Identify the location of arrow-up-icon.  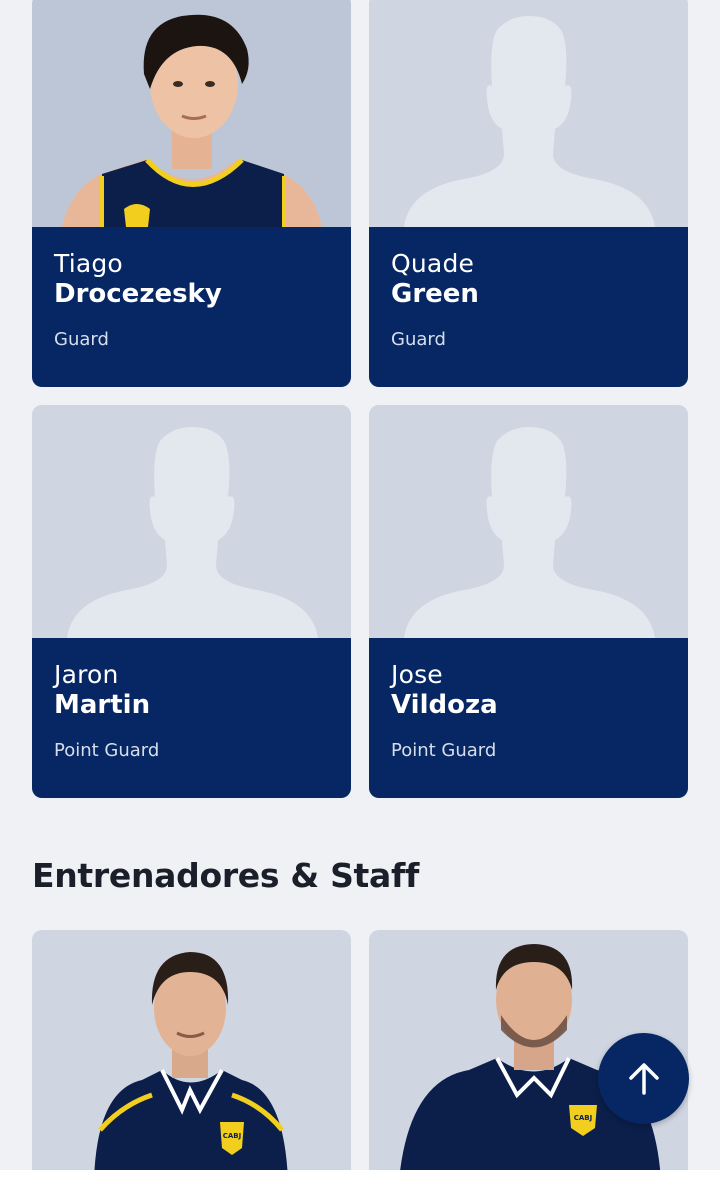
(643, 1078).